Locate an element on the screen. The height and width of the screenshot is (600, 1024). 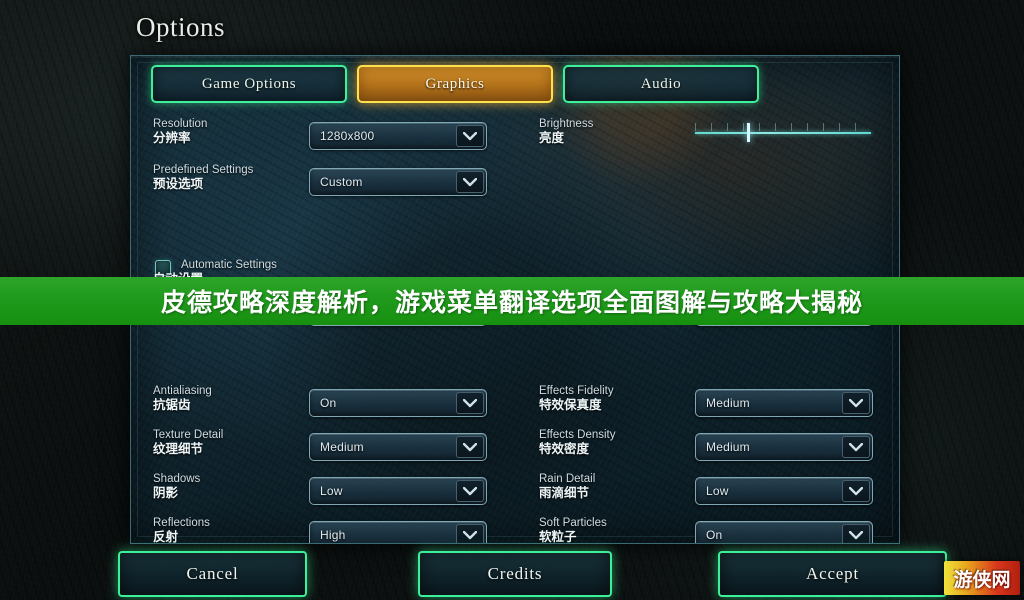
promo-banner-text: 皮德攻略深度解析，游戏菜单翻译选项全面图解与攻略大揭秘 is located at coordinates (511, 302).